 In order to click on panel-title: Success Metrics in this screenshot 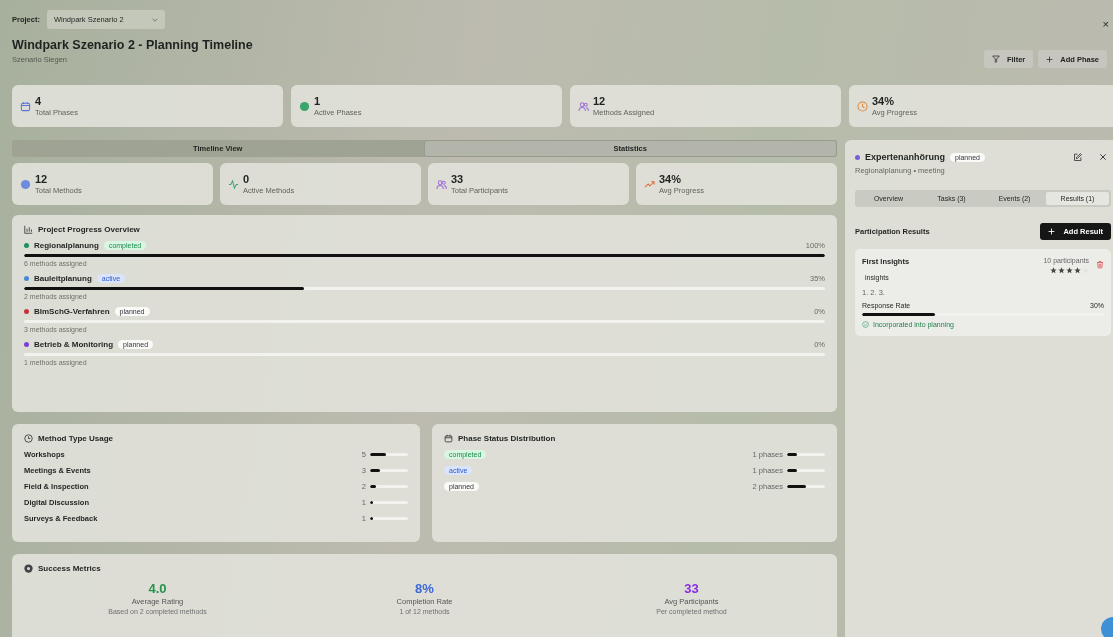, I will do `click(69, 568)`.